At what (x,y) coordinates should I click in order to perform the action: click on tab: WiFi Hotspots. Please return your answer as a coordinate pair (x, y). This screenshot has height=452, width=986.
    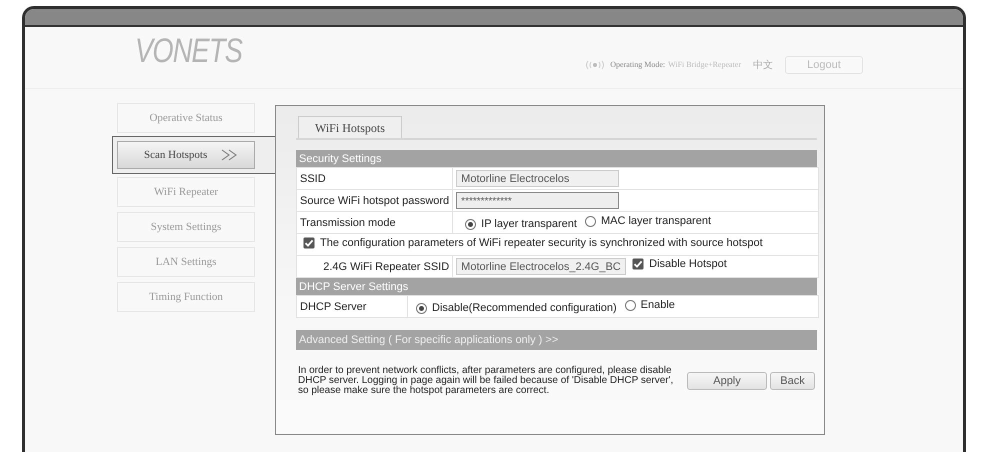
    Looking at the image, I should click on (350, 127).